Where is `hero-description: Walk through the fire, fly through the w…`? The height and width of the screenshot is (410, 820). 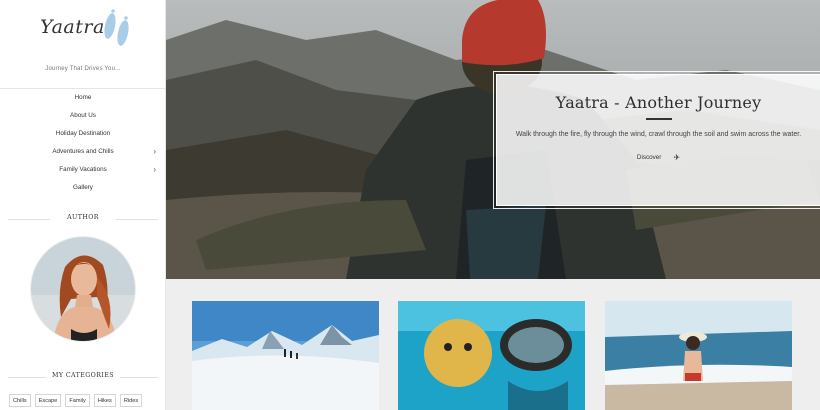 hero-description: Walk through the fire, fly through the w… is located at coordinates (658, 134).